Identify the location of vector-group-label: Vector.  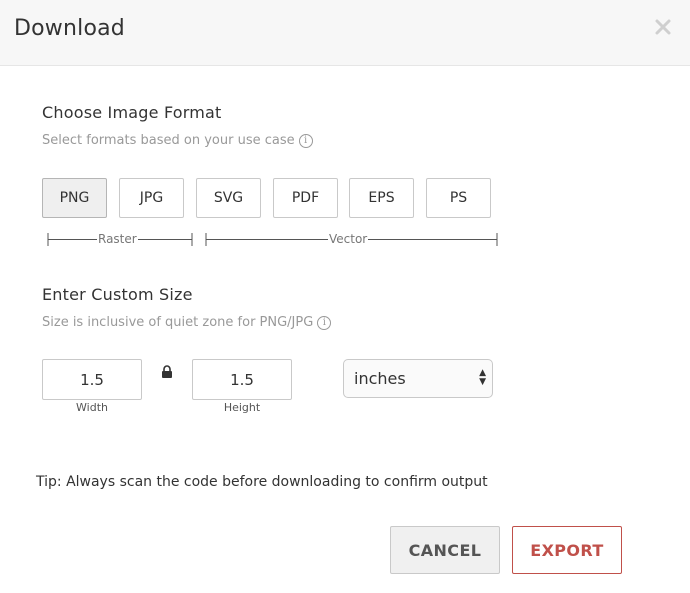
(348, 239).